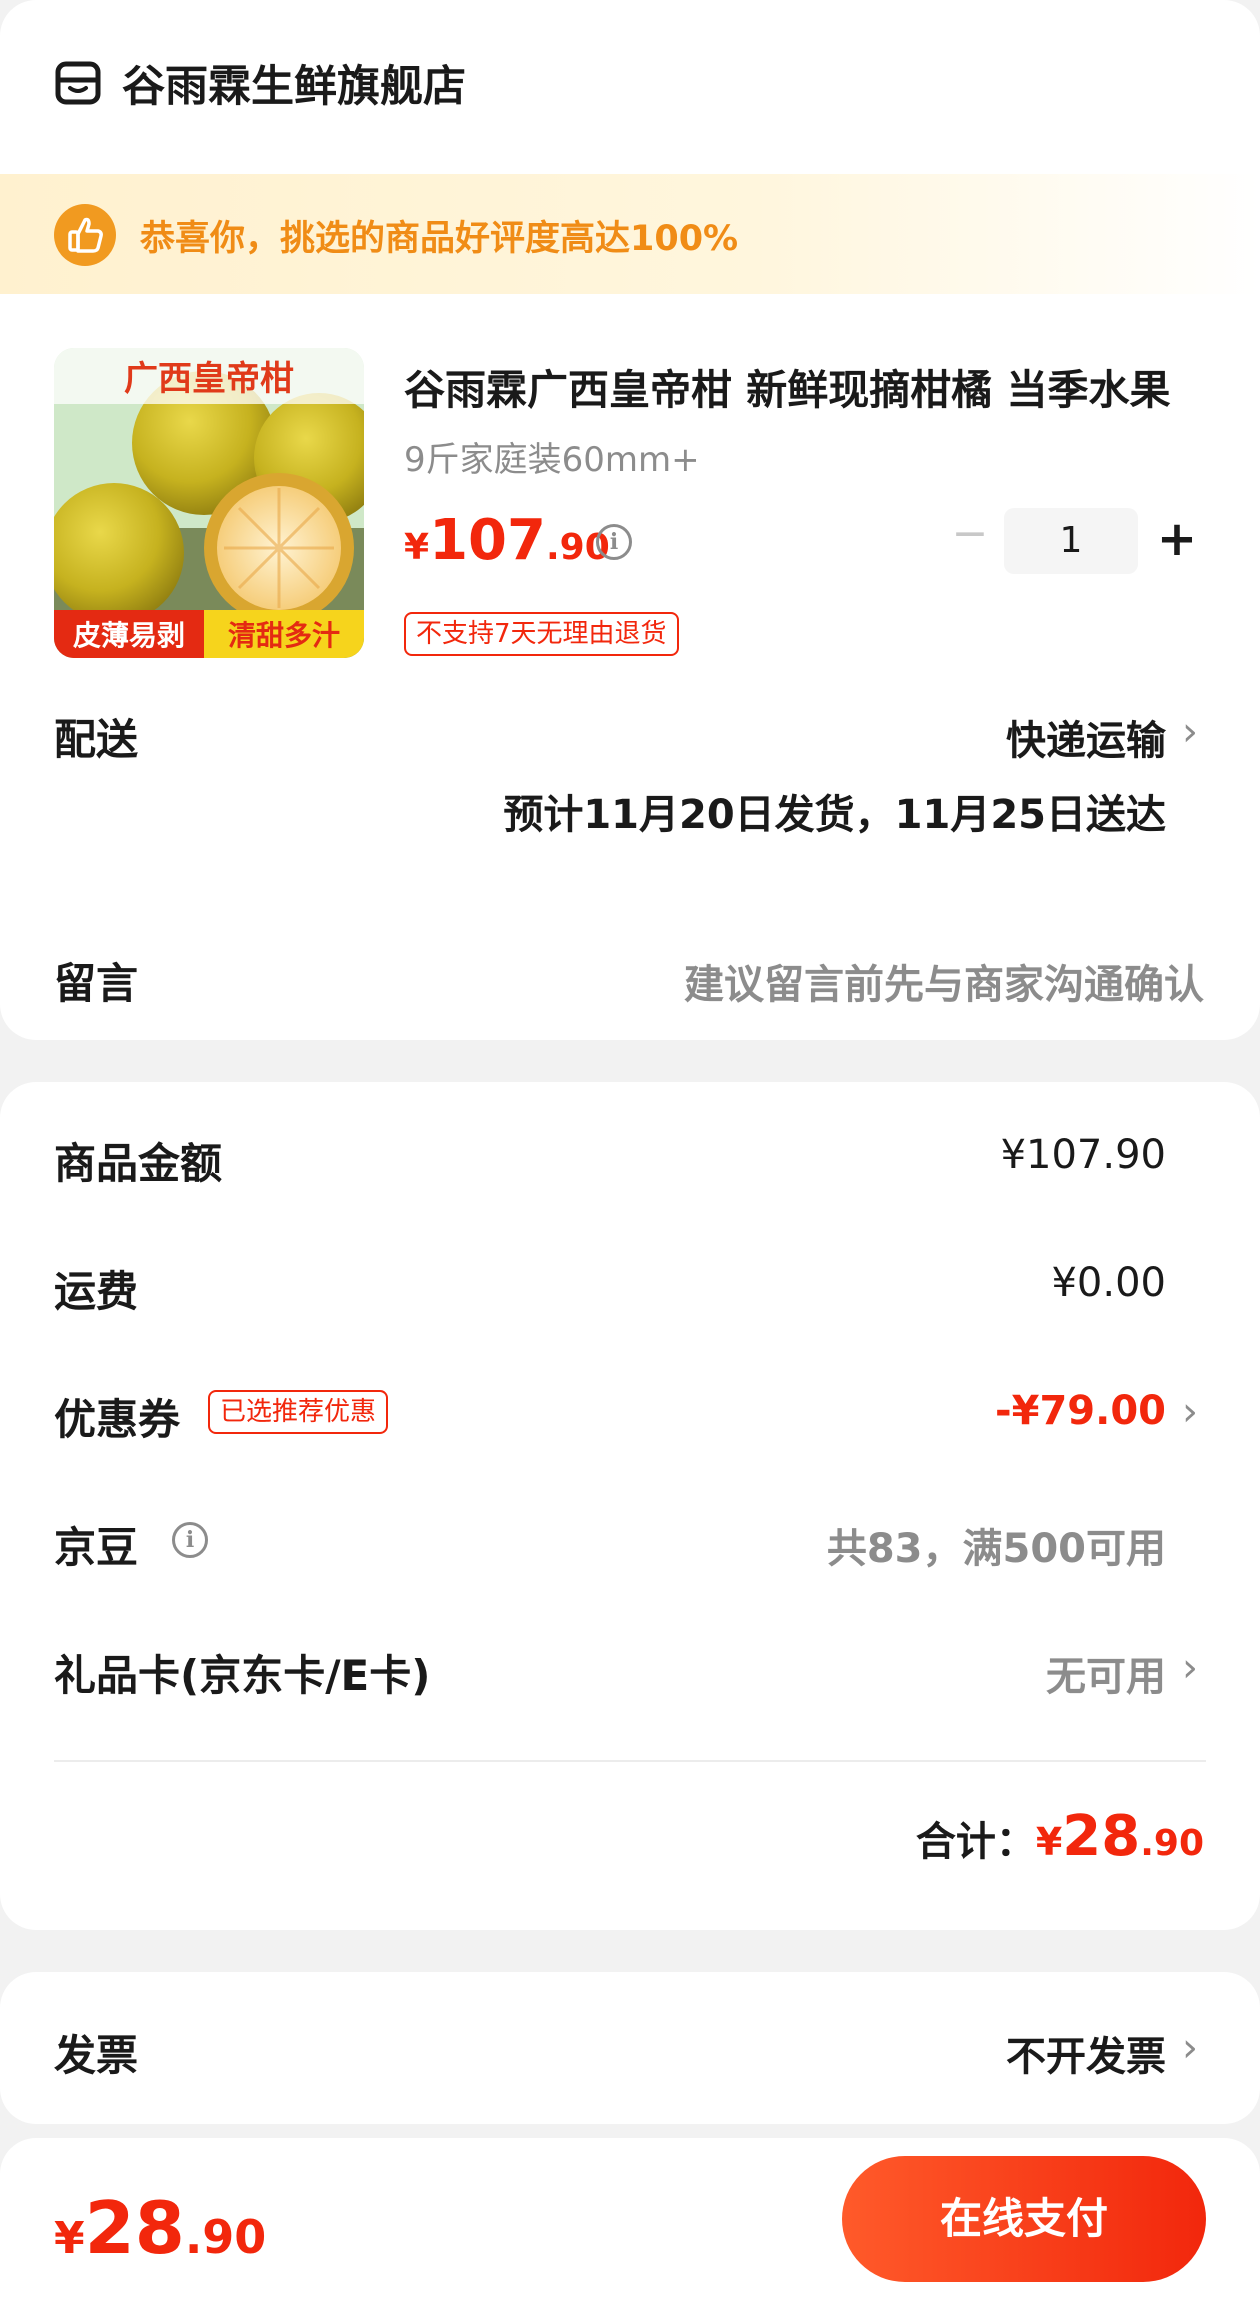  I want to click on giftcard-value: 无可用, so click(1106, 1673).